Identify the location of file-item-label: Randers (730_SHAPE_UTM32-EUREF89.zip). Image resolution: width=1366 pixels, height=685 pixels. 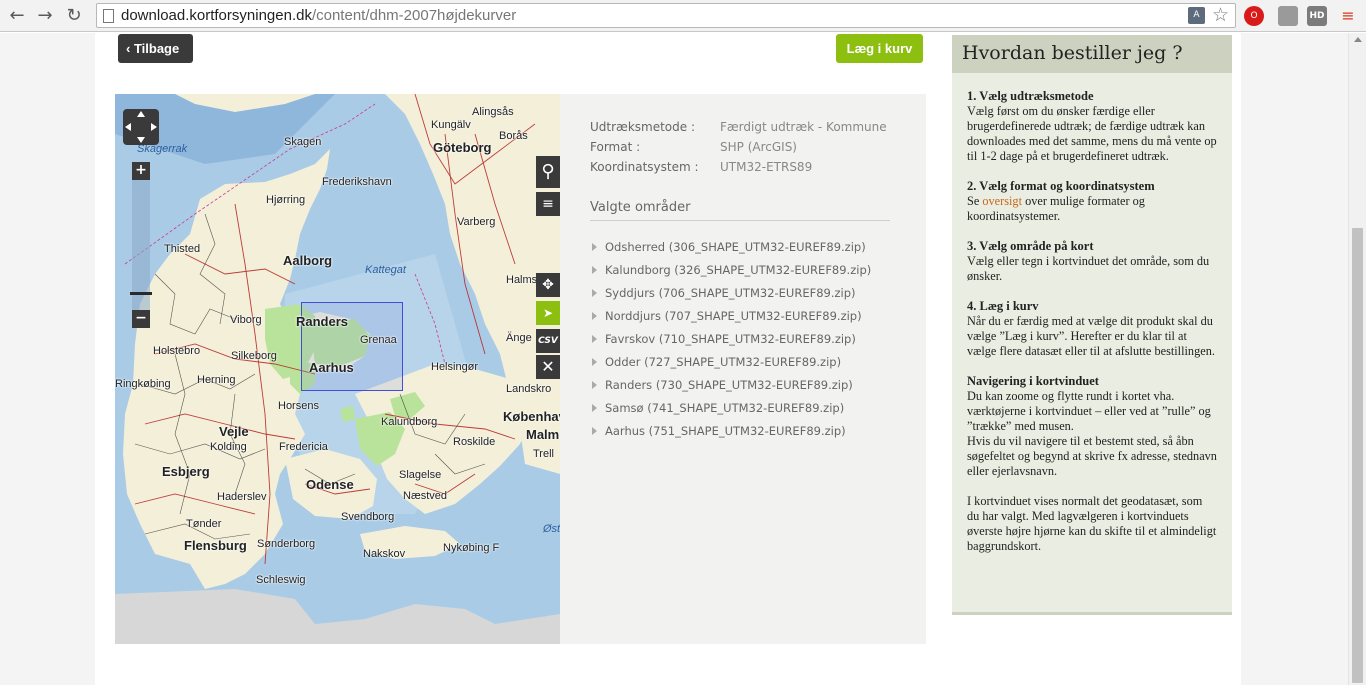
(729, 385).